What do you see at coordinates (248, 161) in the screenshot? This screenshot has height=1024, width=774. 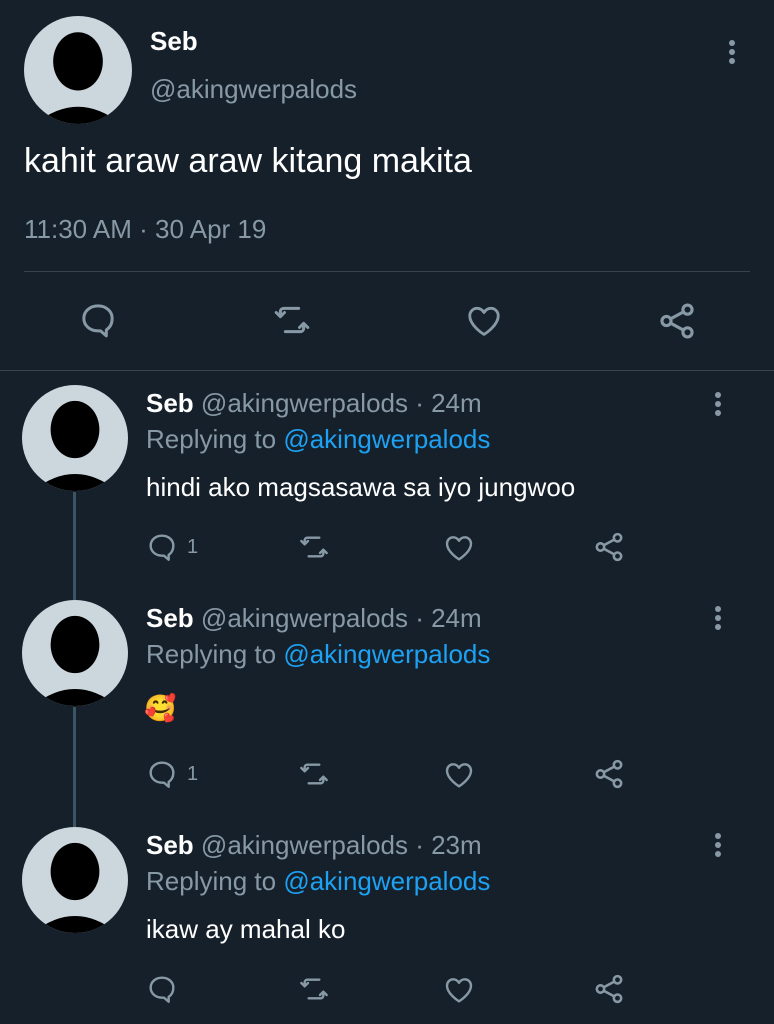 I see `tweet-text: kahit araw araw kitang makita` at bounding box center [248, 161].